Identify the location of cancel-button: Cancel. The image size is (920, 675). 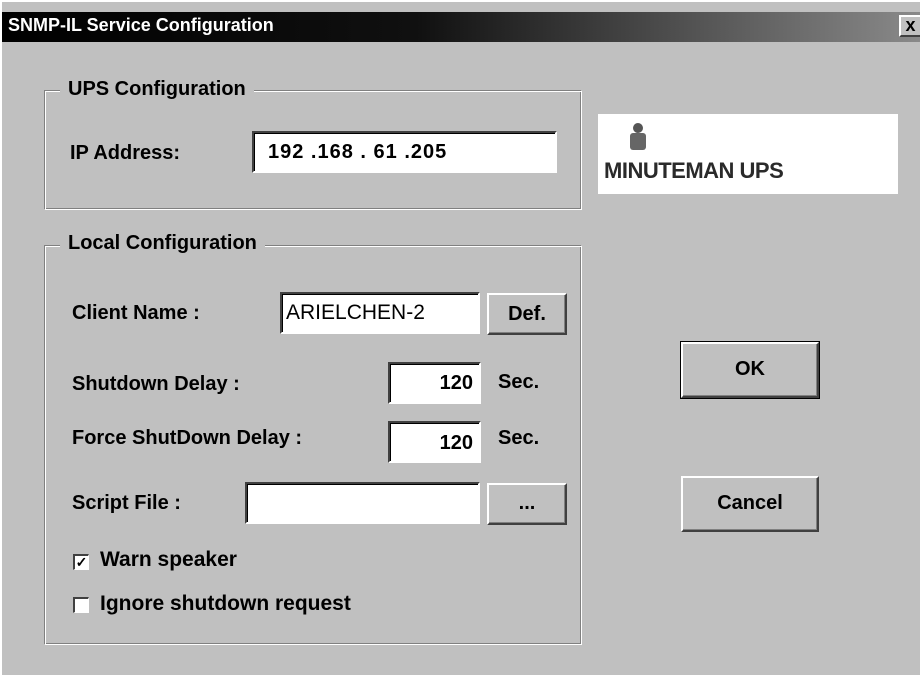
(750, 504).